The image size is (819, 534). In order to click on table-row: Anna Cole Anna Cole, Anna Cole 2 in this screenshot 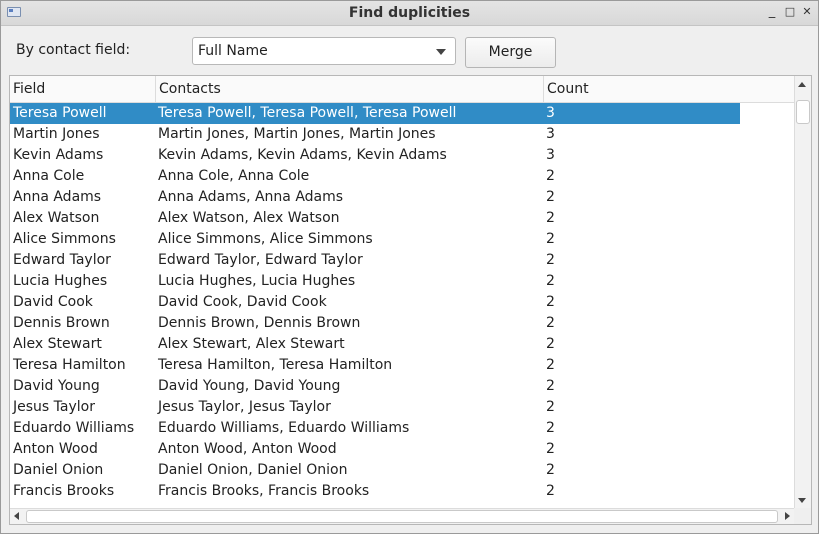, I will do `click(375, 176)`.